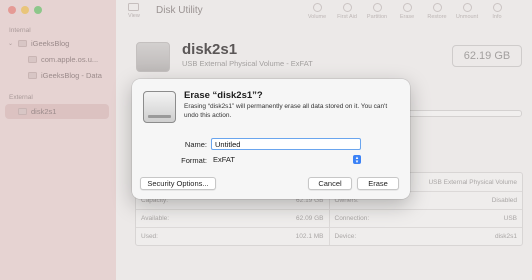 This screenshot has height=280, width=532. What do you see at coordinates (50, 43) in the screenshot?
I see `sidebar-item-label: iGeeksBlog` at bounding box center [50, 43].